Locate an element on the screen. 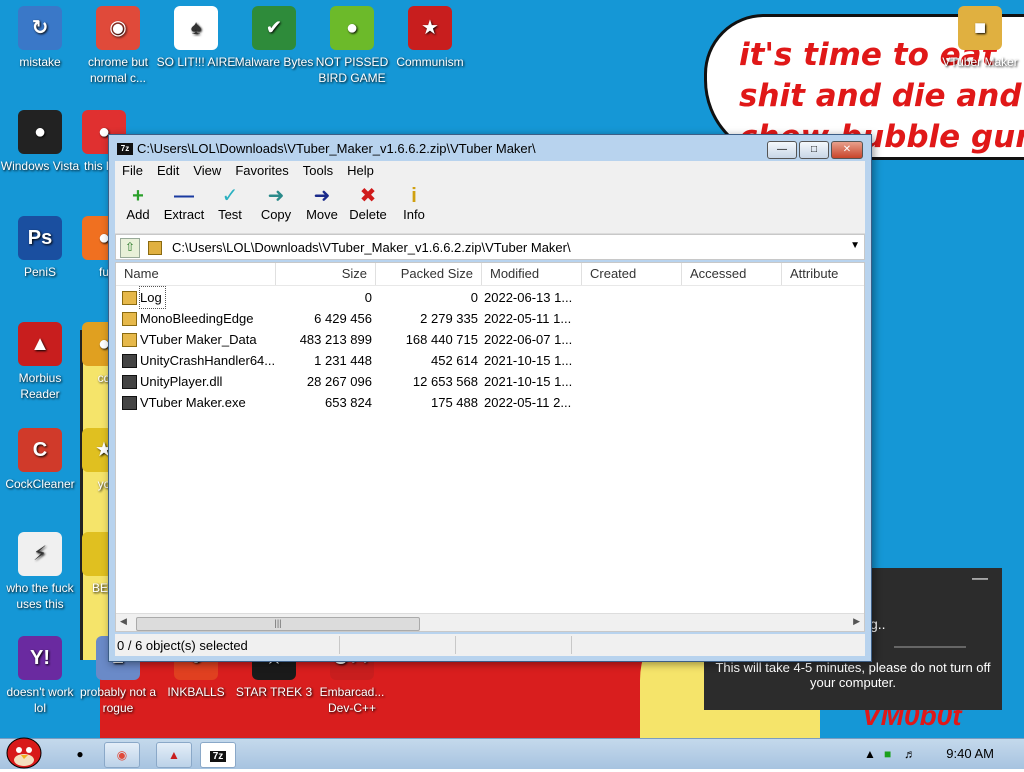  taskbar-7zip-icon: 7z is located at coordinates (218, 755).